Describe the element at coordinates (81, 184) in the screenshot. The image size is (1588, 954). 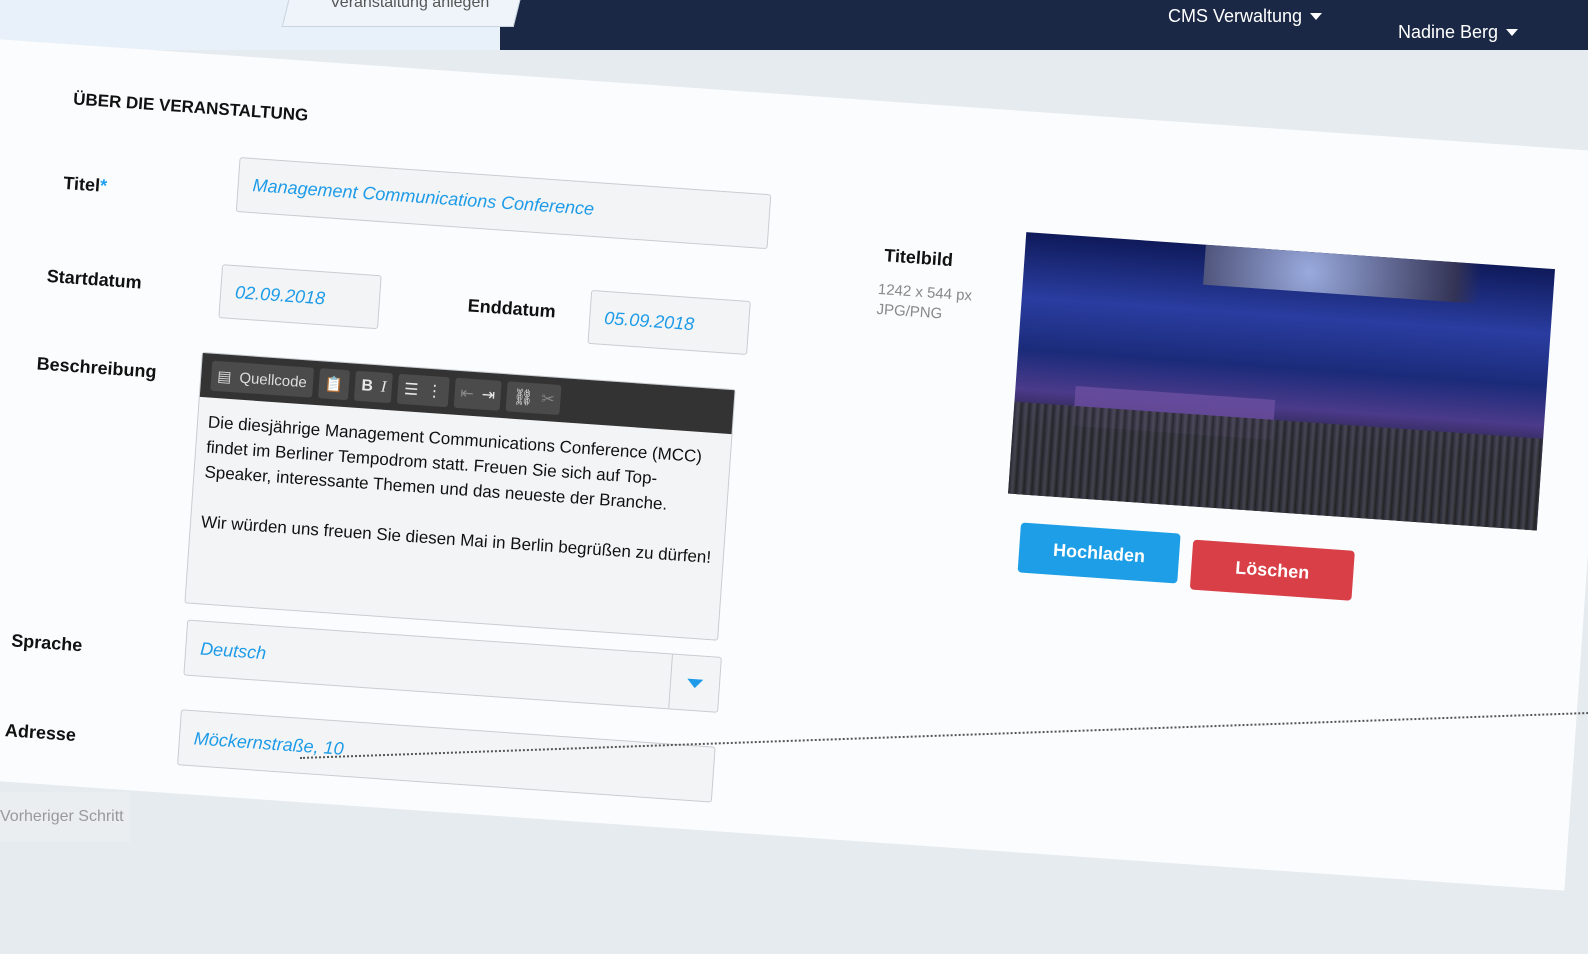
I see `title-label-text: Titel` at that location.